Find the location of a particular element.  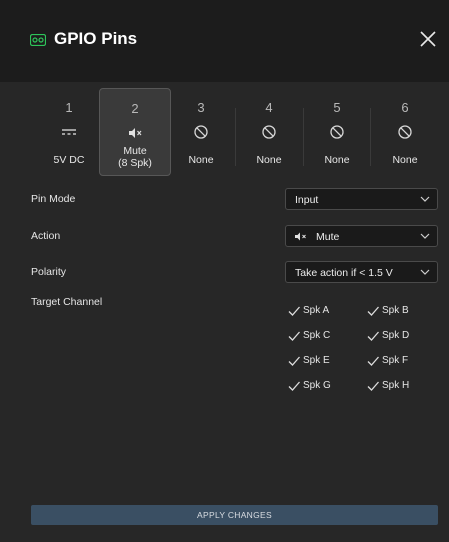

checkbox-label: Spk H is located at coordinates (396, 385).